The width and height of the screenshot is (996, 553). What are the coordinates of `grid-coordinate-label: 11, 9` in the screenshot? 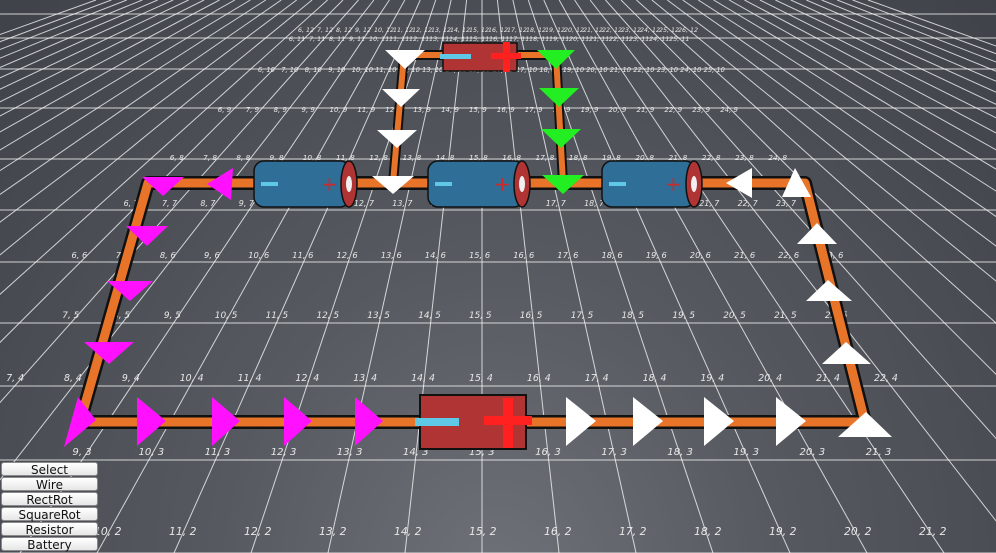 It's located at (366, 110).